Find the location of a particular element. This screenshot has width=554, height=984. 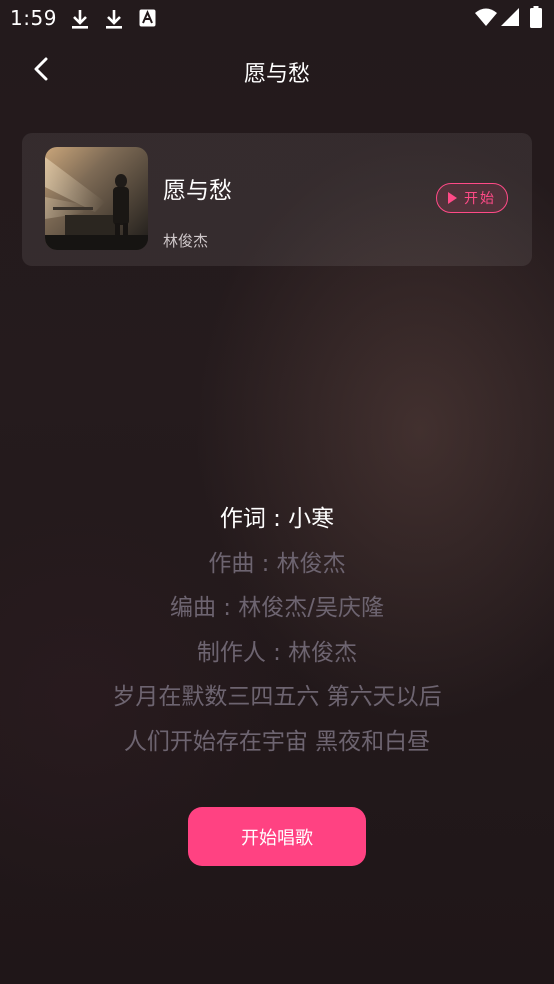

signal-icon is located at coordinates (510, 19).